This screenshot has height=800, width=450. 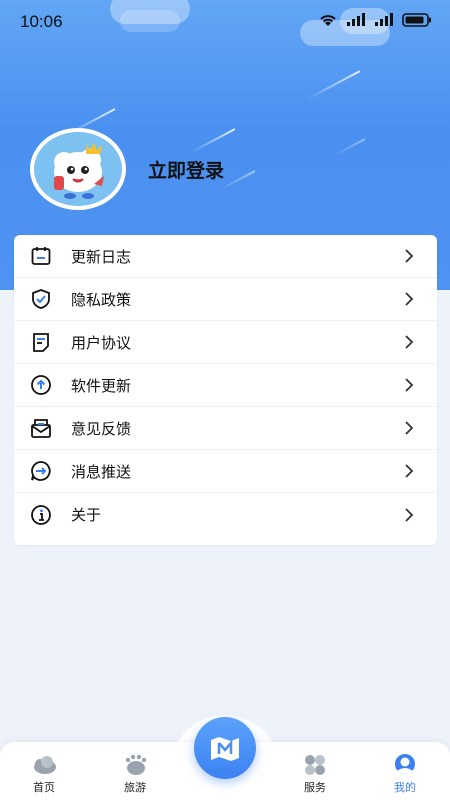 What do you see at coordinates (41, 342) in the screenshot?
I see `document-icon` at bounding box center [41, 342].